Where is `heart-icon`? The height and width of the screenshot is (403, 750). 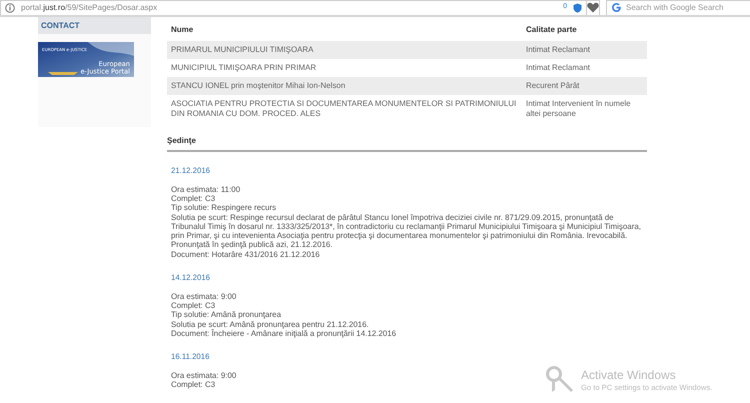
heart-icon is located at coordinates (593, 7).